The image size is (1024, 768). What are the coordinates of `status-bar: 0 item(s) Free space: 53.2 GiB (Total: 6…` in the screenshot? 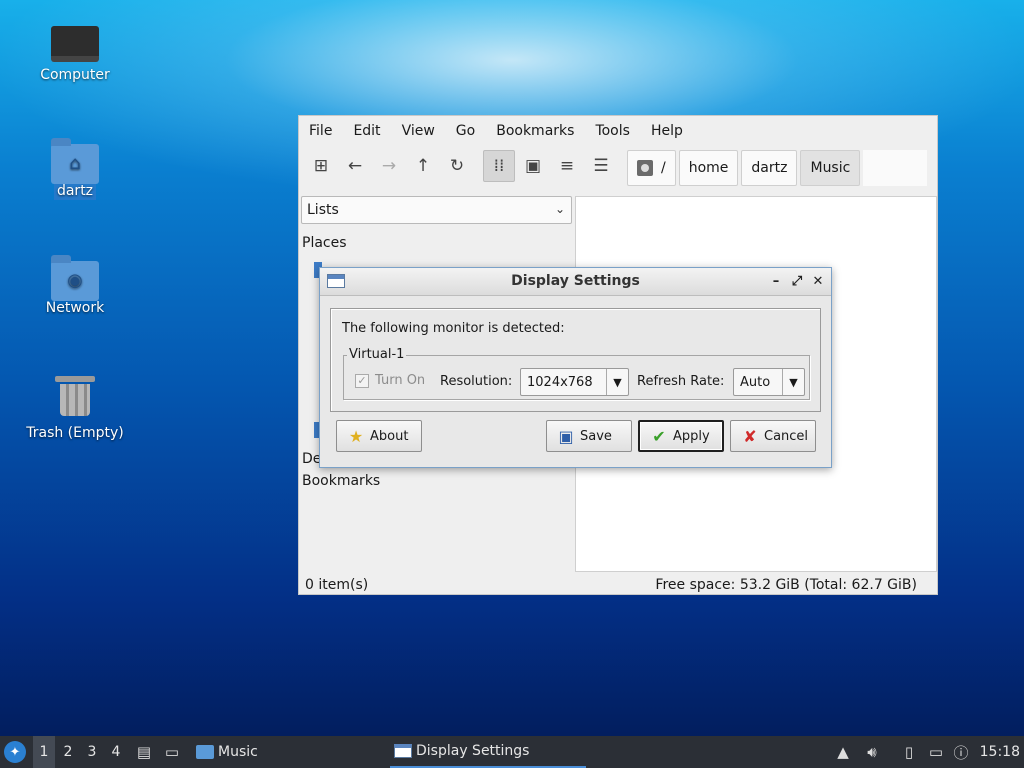 It's located at (618, 585).